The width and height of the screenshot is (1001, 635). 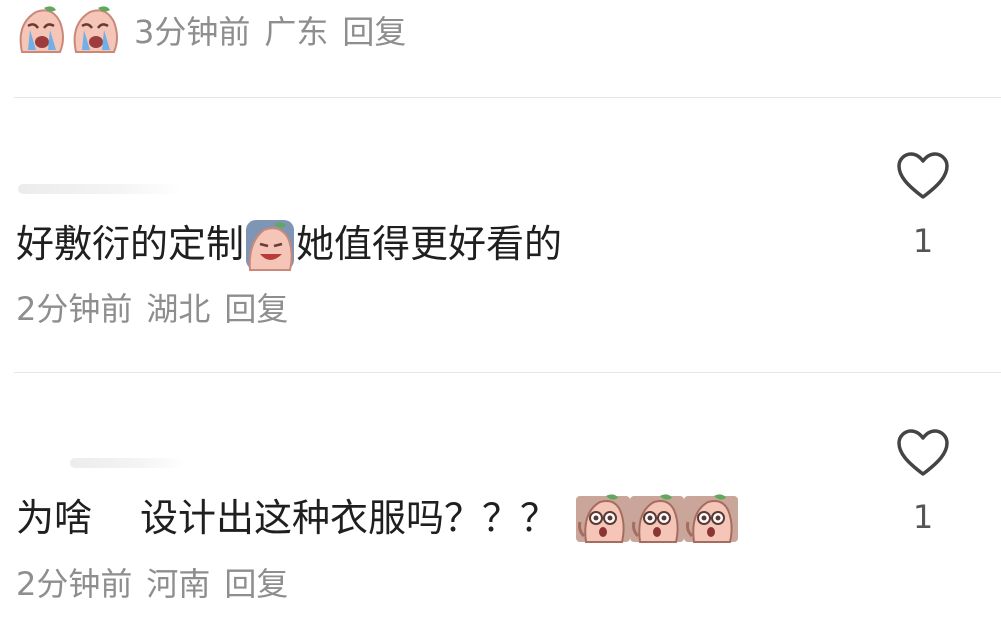 What do you see at coordinates (68, 30) in the screenshot?
I see `comment-top-emoji-row` at bounding box center [68, 30].